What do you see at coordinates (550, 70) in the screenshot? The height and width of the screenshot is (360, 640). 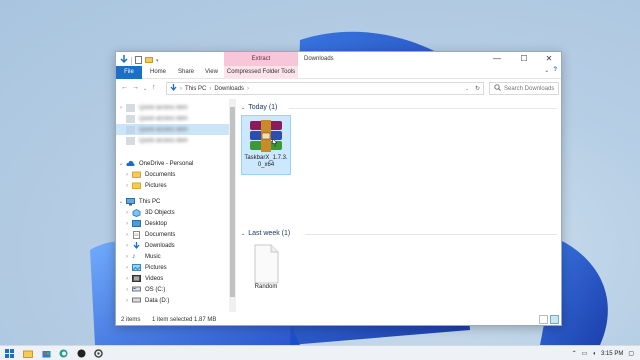 I see `ribbon-controls: ⌄ ?` at bounding box center [550, 70].